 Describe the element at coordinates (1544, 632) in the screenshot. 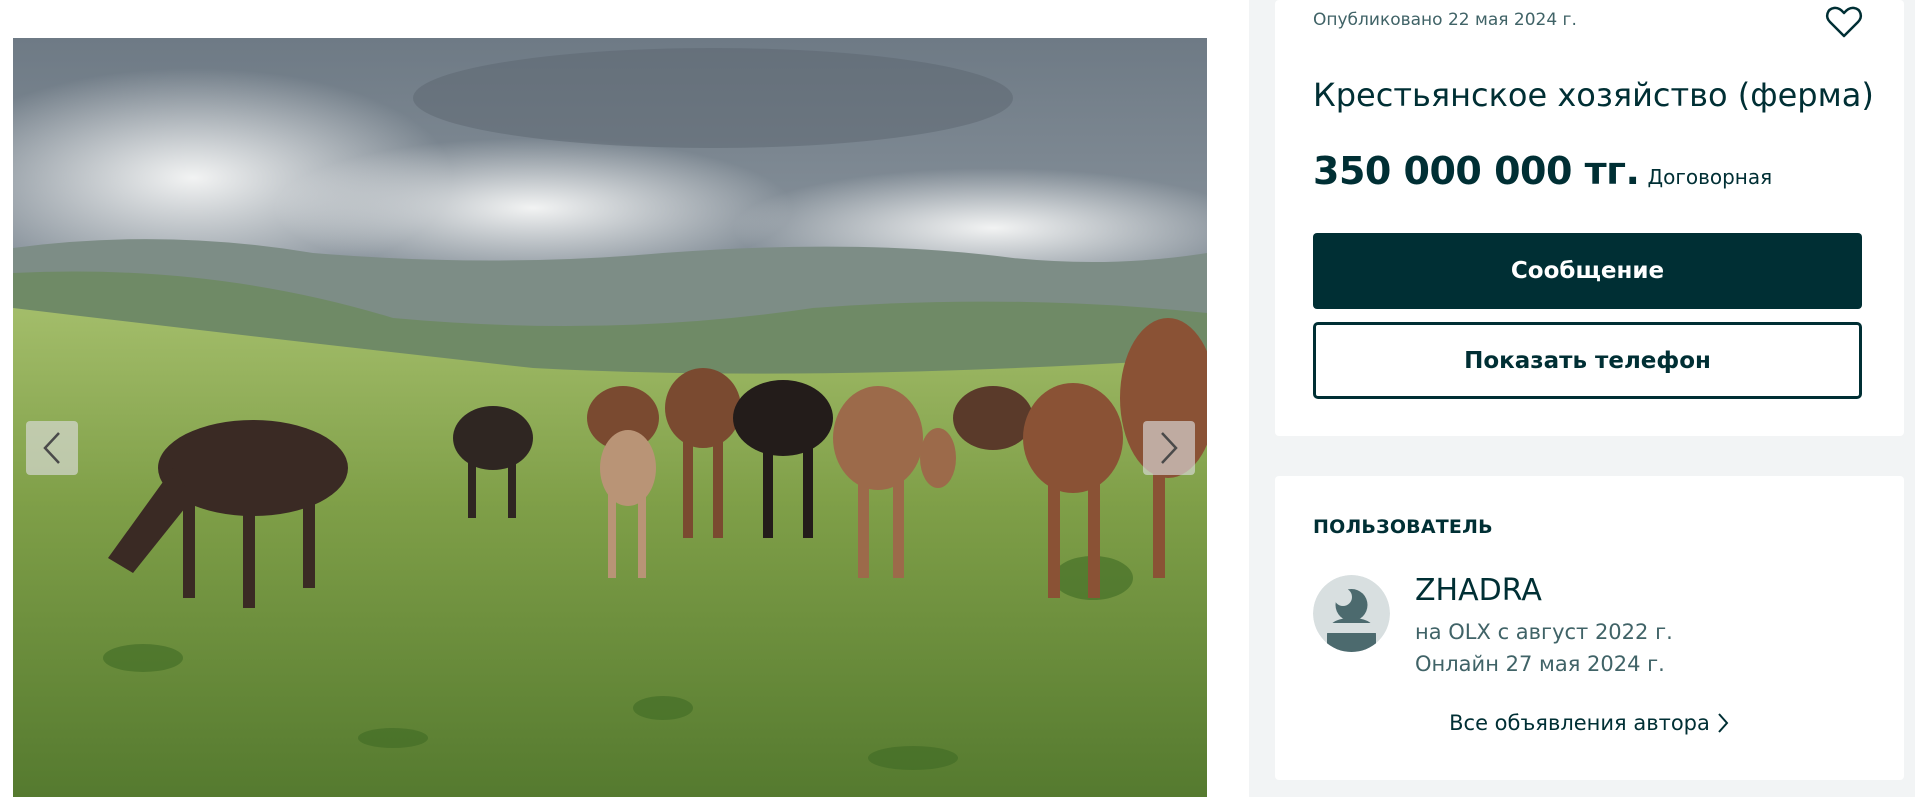

I see `user-since: на OLX с август 2022 г.` at that location.